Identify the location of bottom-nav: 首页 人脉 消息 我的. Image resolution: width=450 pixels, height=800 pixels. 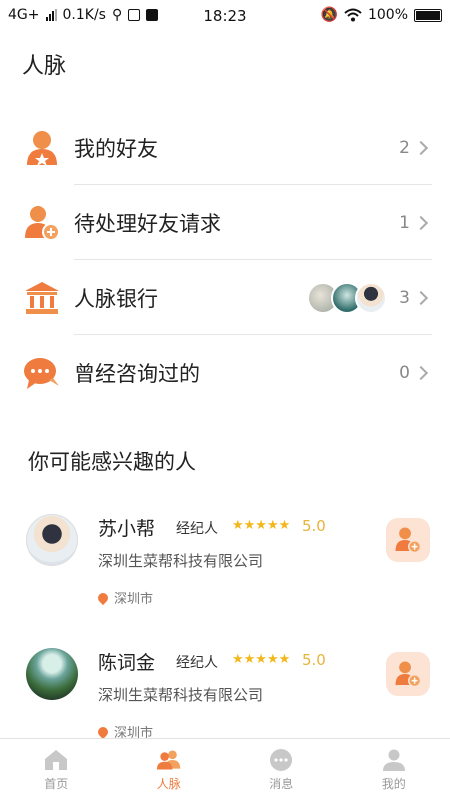
(225, 769).